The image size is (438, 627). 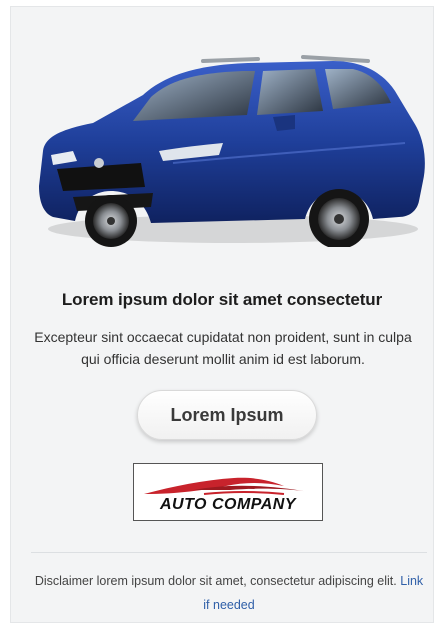 What do you see at coordinates (229, 552) in the screenshot?
I see `divider` at bounding box center [229, 552].